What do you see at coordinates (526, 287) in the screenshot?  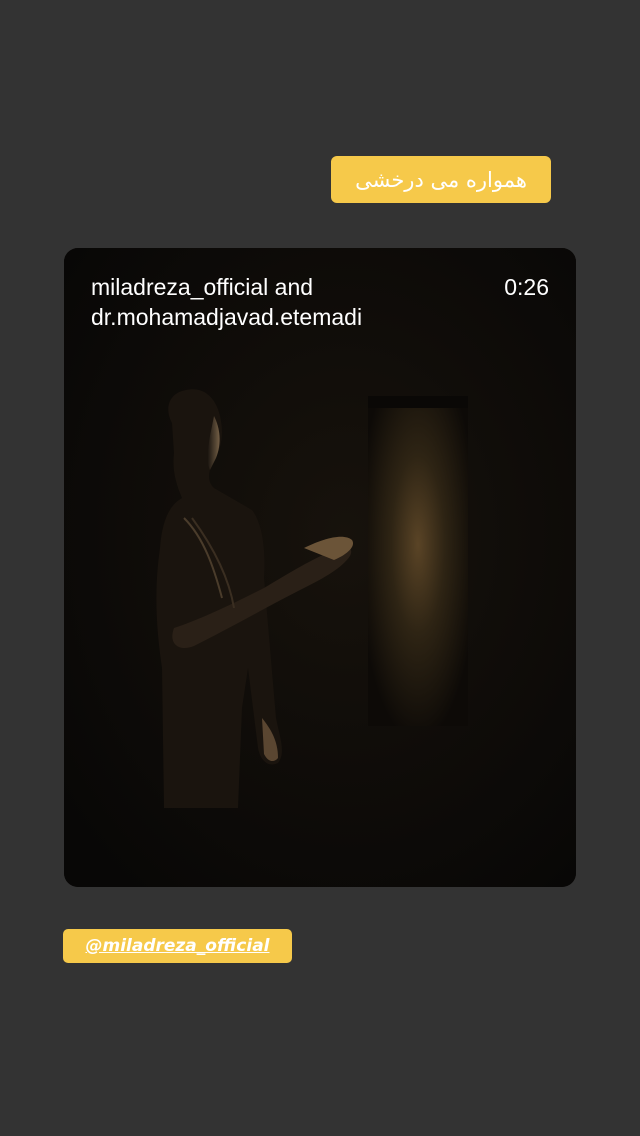 I see `reel-duration: 0:26` at bounding box center [526, 287].